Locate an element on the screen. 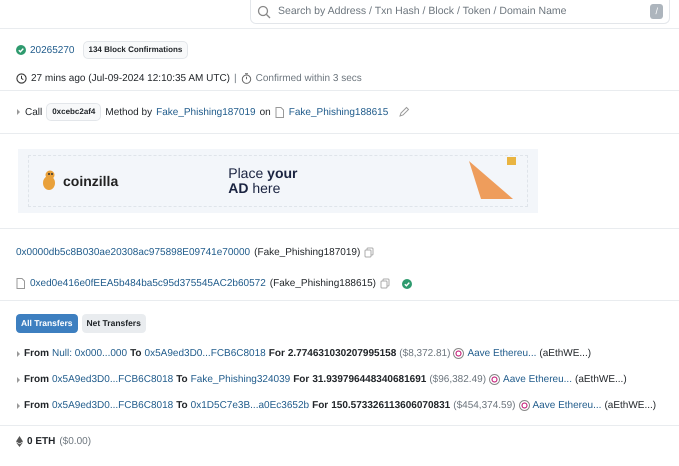  usd-value: ($0.00) is located at coordinates (75, 442).